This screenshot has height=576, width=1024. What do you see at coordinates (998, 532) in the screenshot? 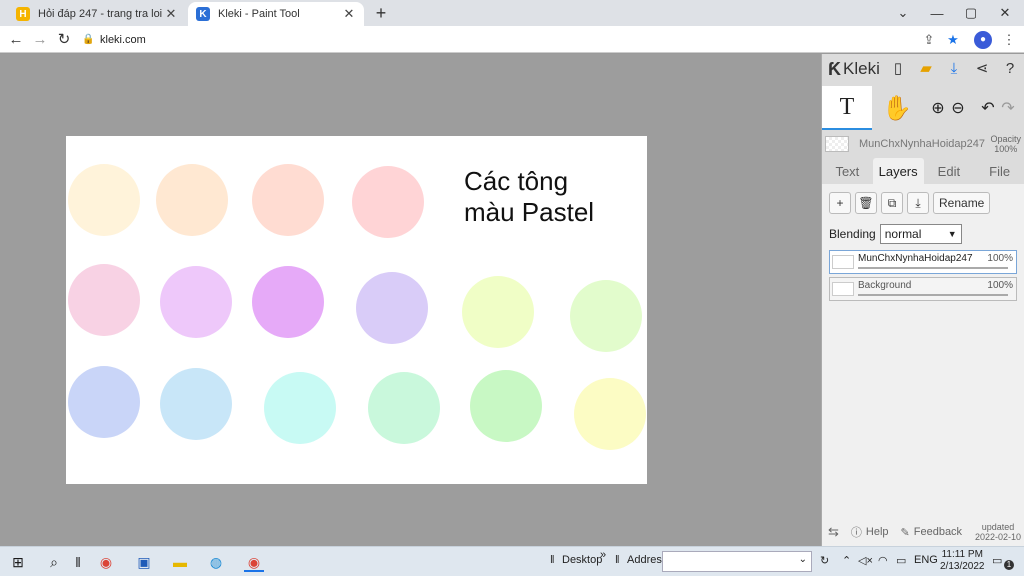
I see `updated-info: updated 2022-02-10` at bounding box center [998, 532].